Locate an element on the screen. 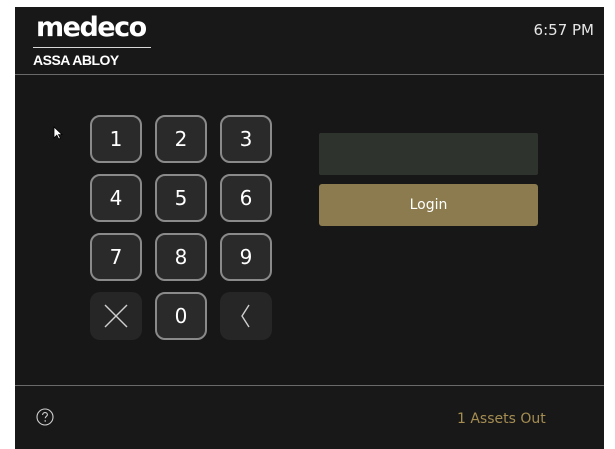 The width and height of the screenshot is (615, 449). question-circle-icon is located at coordinates (45, 417).